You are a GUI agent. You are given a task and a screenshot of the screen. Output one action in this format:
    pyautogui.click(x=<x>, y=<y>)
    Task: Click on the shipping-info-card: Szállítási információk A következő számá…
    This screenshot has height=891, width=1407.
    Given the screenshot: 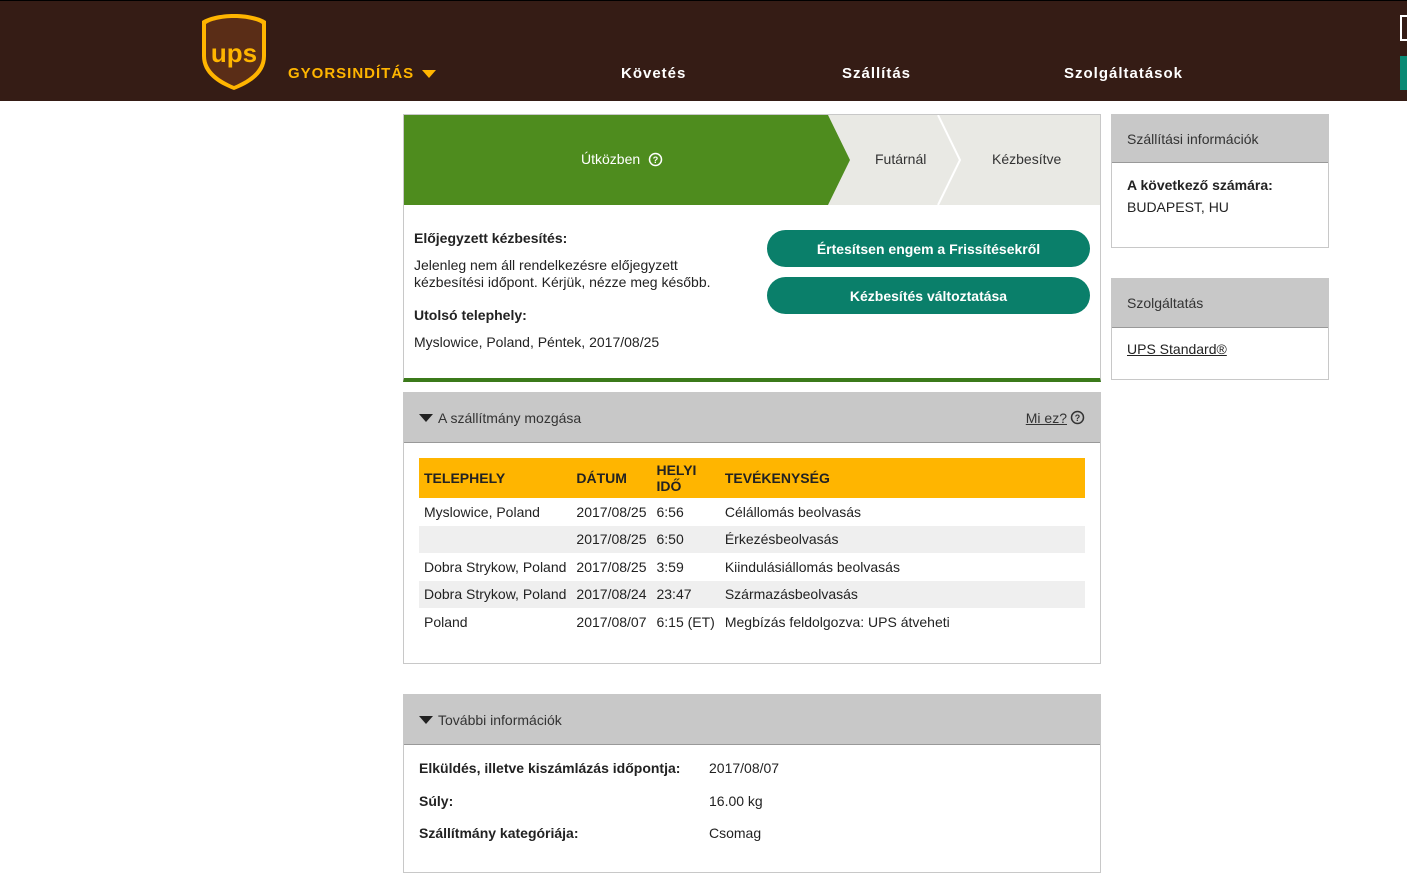 What is the action you would take?
    pyautogui.click(x=1220, y=181)
    